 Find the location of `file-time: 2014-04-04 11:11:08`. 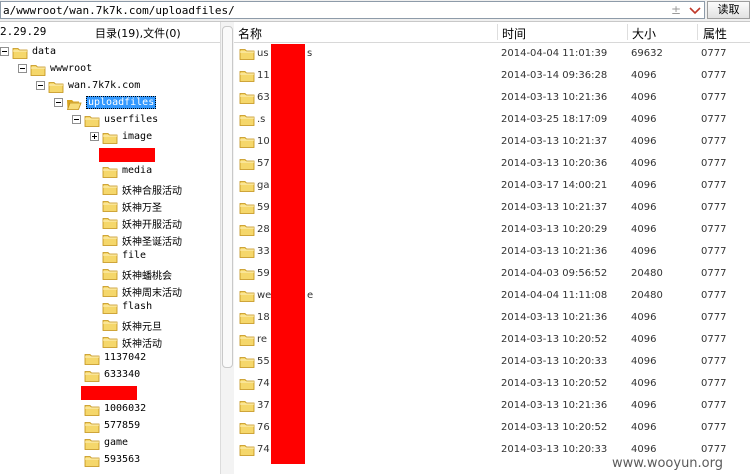

file-time: 2014-04-04 11:11:08 is located at coordinates (554, 295).